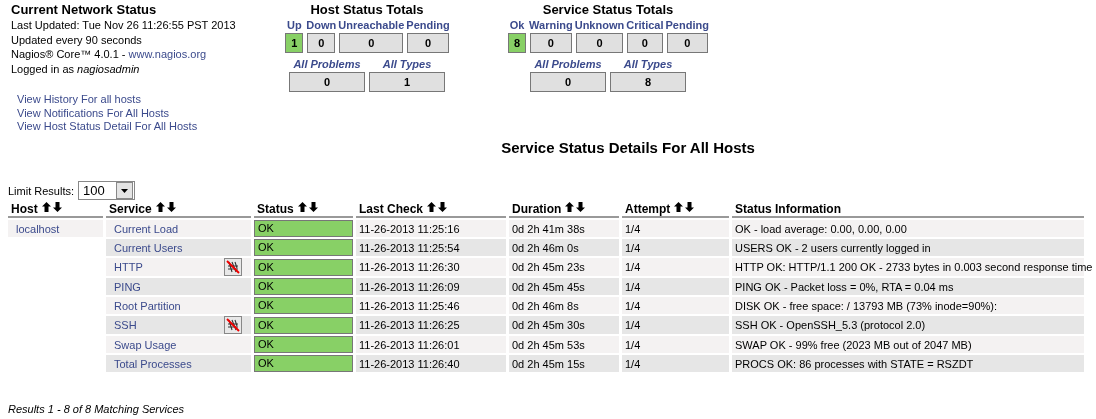  What do you see at coordinates (548, 267) in the screenshot?
I see `duration: 0d 2h 45m 23s` at bounding box center [548, 267].